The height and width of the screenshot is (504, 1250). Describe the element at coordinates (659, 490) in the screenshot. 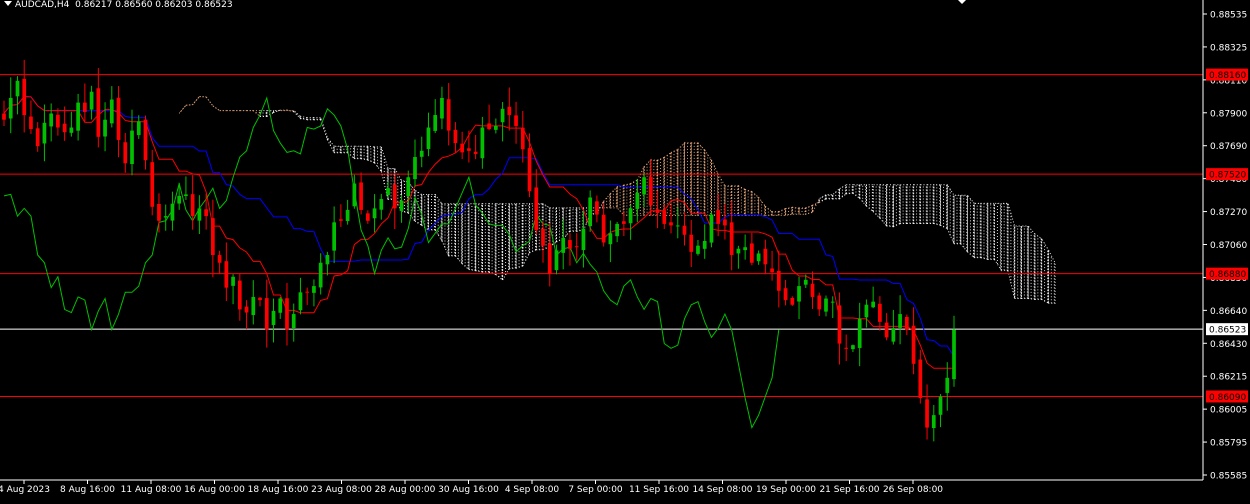

I see `time-tick-label: 11 Sep 16:00` at that location.